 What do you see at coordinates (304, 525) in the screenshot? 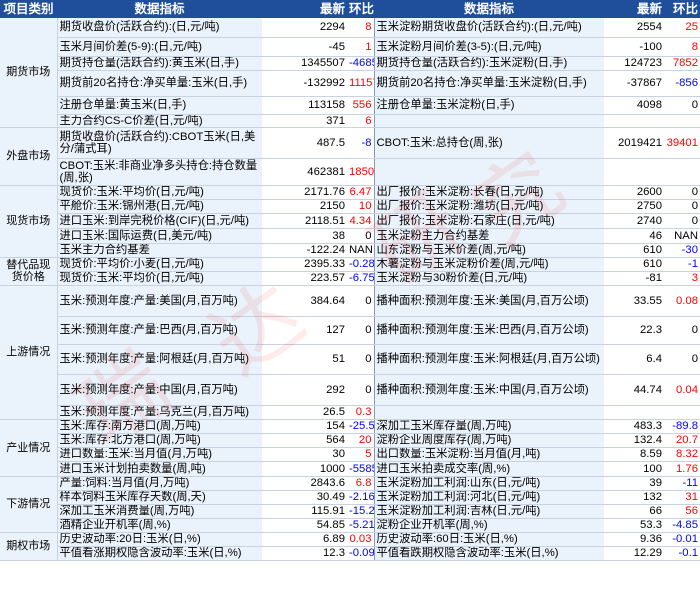
I see `latest-value-left: 54.85` at bounding box center [304, 525].